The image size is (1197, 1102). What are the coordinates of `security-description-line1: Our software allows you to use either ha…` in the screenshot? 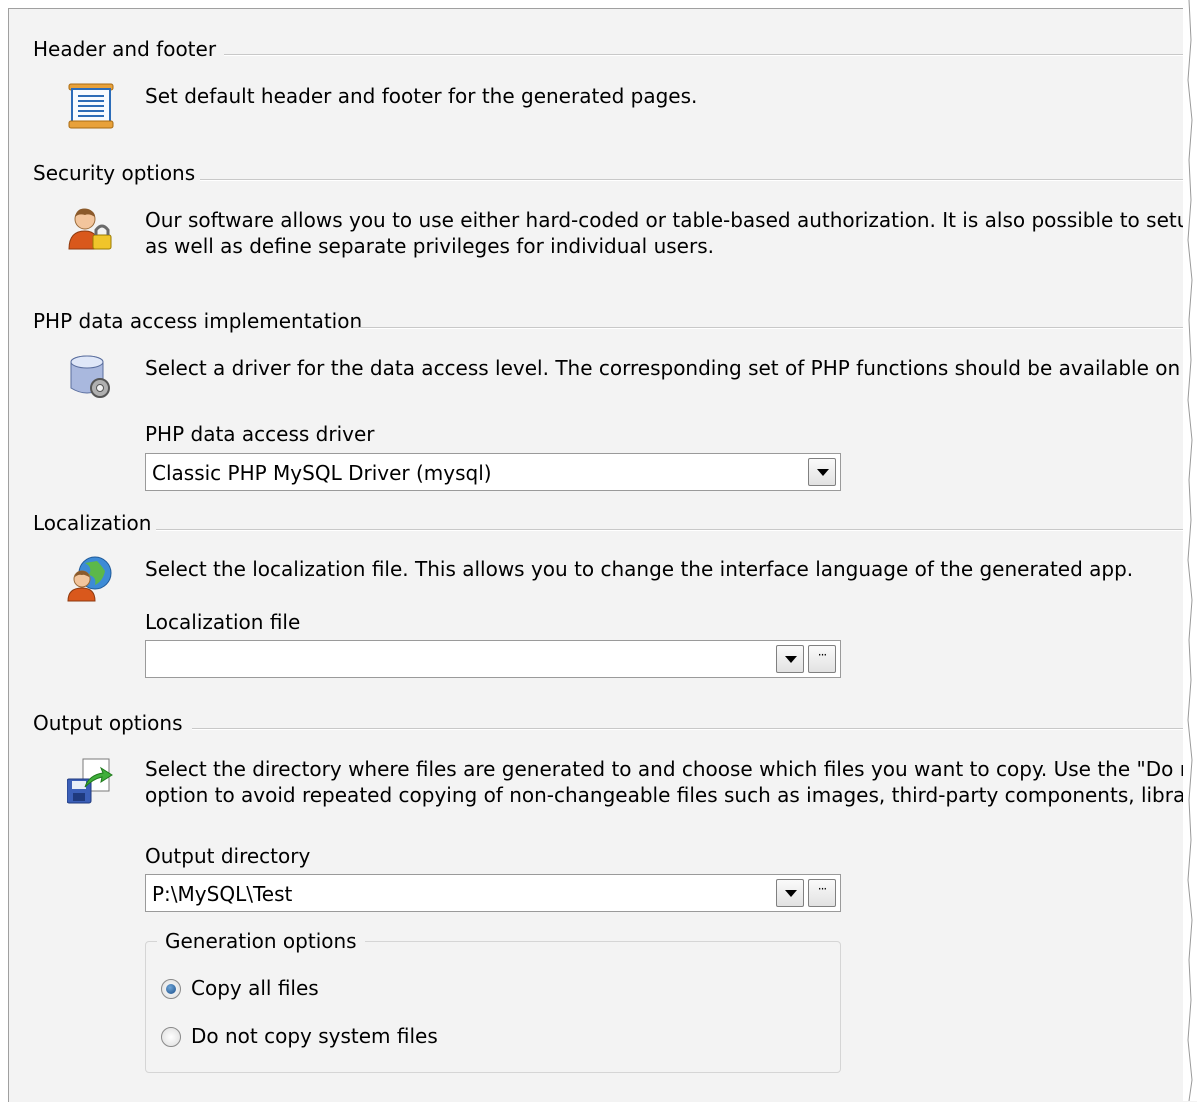 It's located at (671, 220).